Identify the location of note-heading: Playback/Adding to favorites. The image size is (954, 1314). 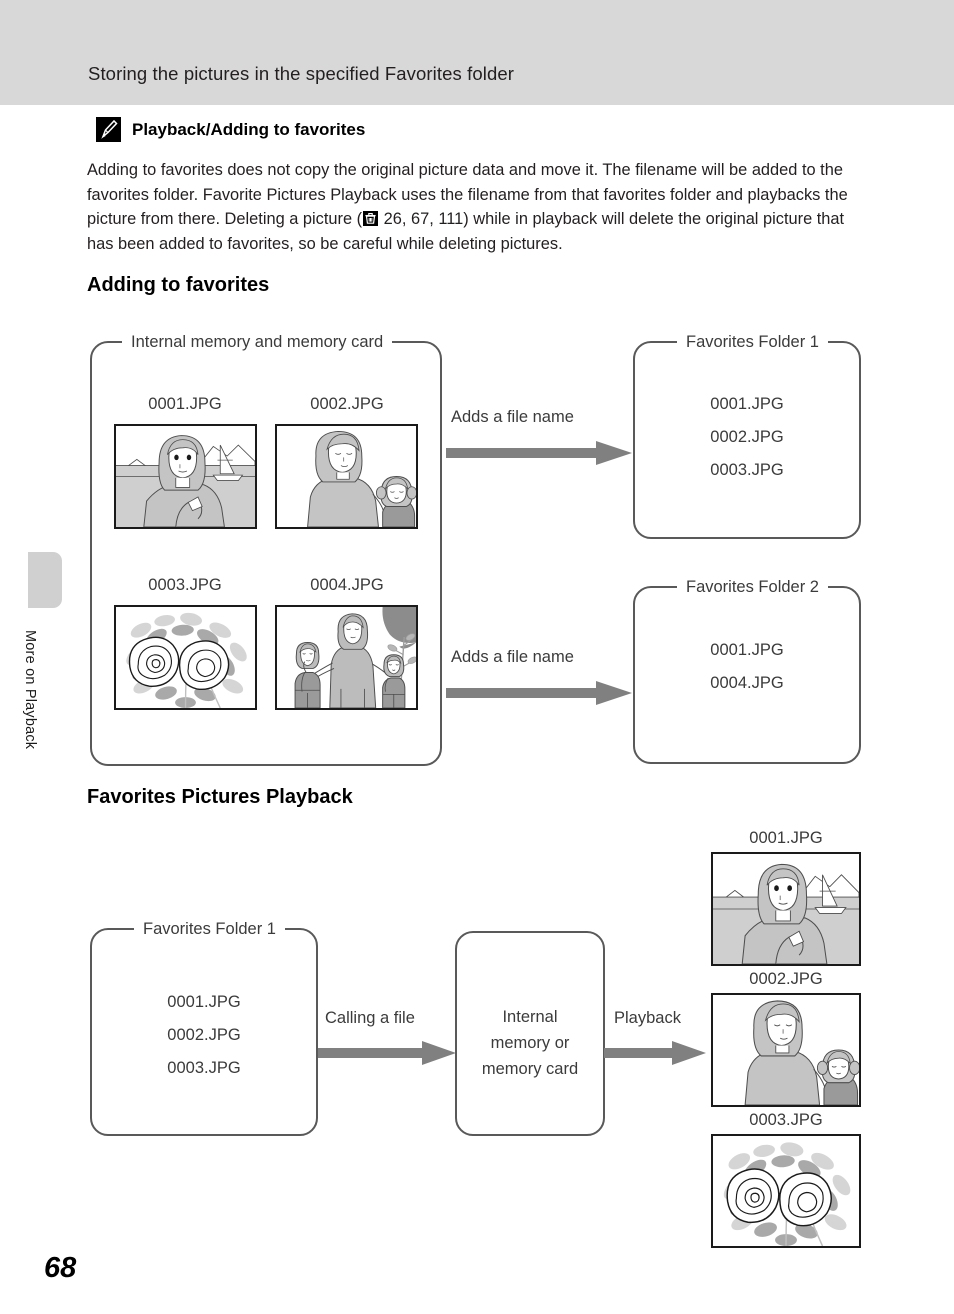
(230, 129).